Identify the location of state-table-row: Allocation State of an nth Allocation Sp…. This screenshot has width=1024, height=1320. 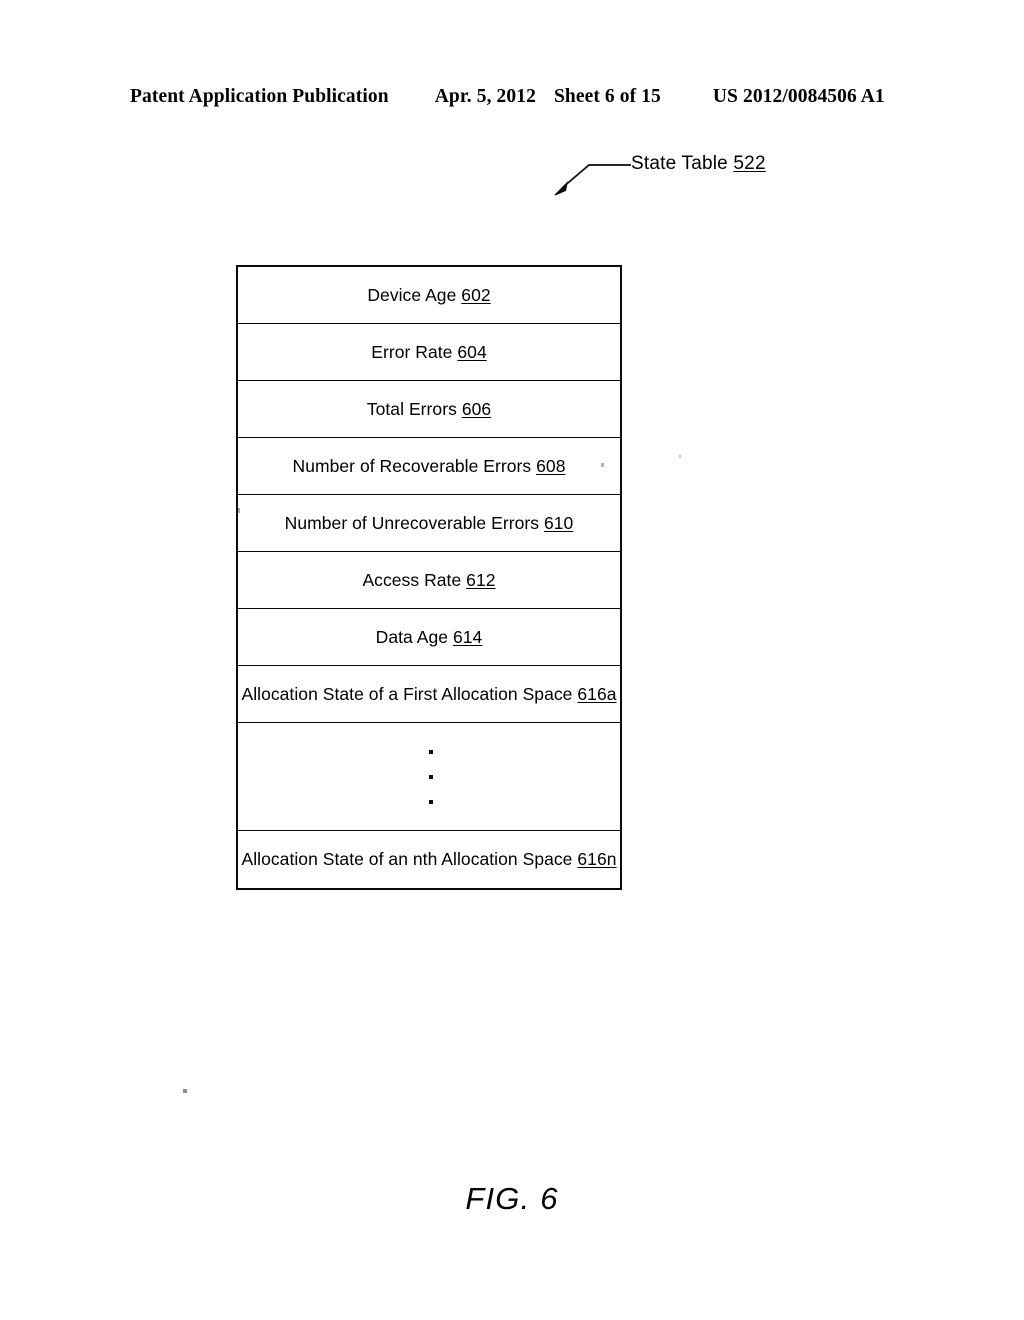
(429, 859).